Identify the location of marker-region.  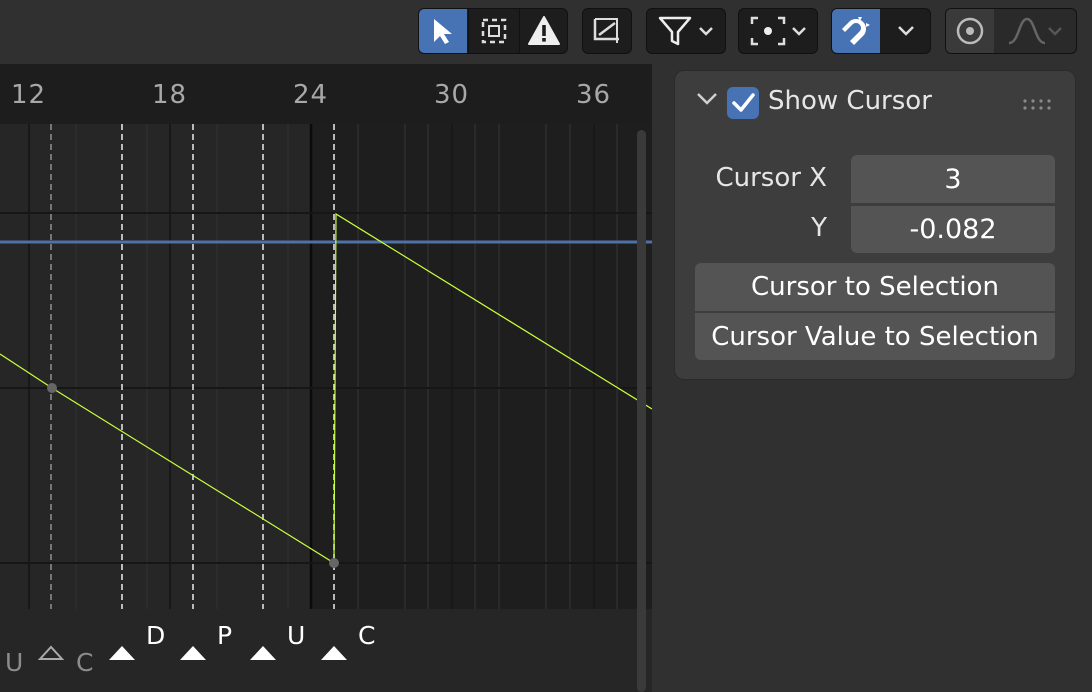
(326, 650).